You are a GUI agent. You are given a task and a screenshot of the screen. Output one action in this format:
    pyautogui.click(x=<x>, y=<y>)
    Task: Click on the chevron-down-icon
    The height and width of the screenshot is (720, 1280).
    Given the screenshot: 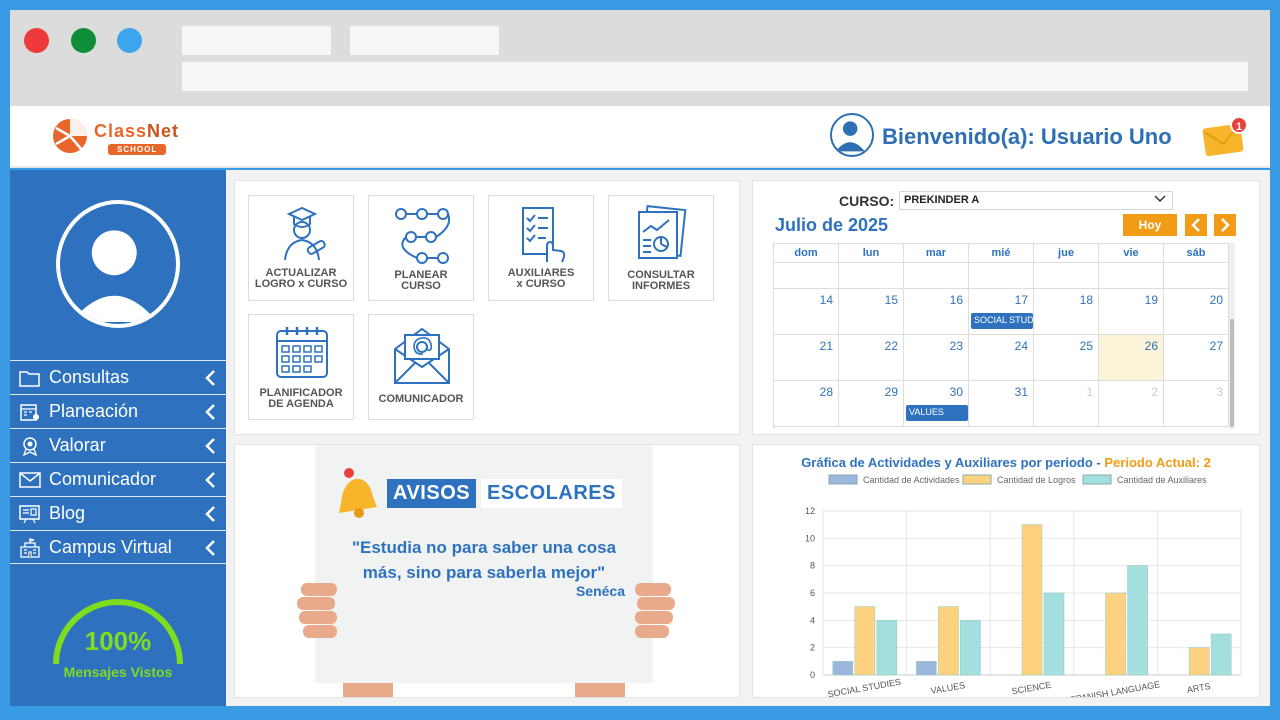 What is the action you would take?
    pyautogui.click(x=1160, y=199)
    